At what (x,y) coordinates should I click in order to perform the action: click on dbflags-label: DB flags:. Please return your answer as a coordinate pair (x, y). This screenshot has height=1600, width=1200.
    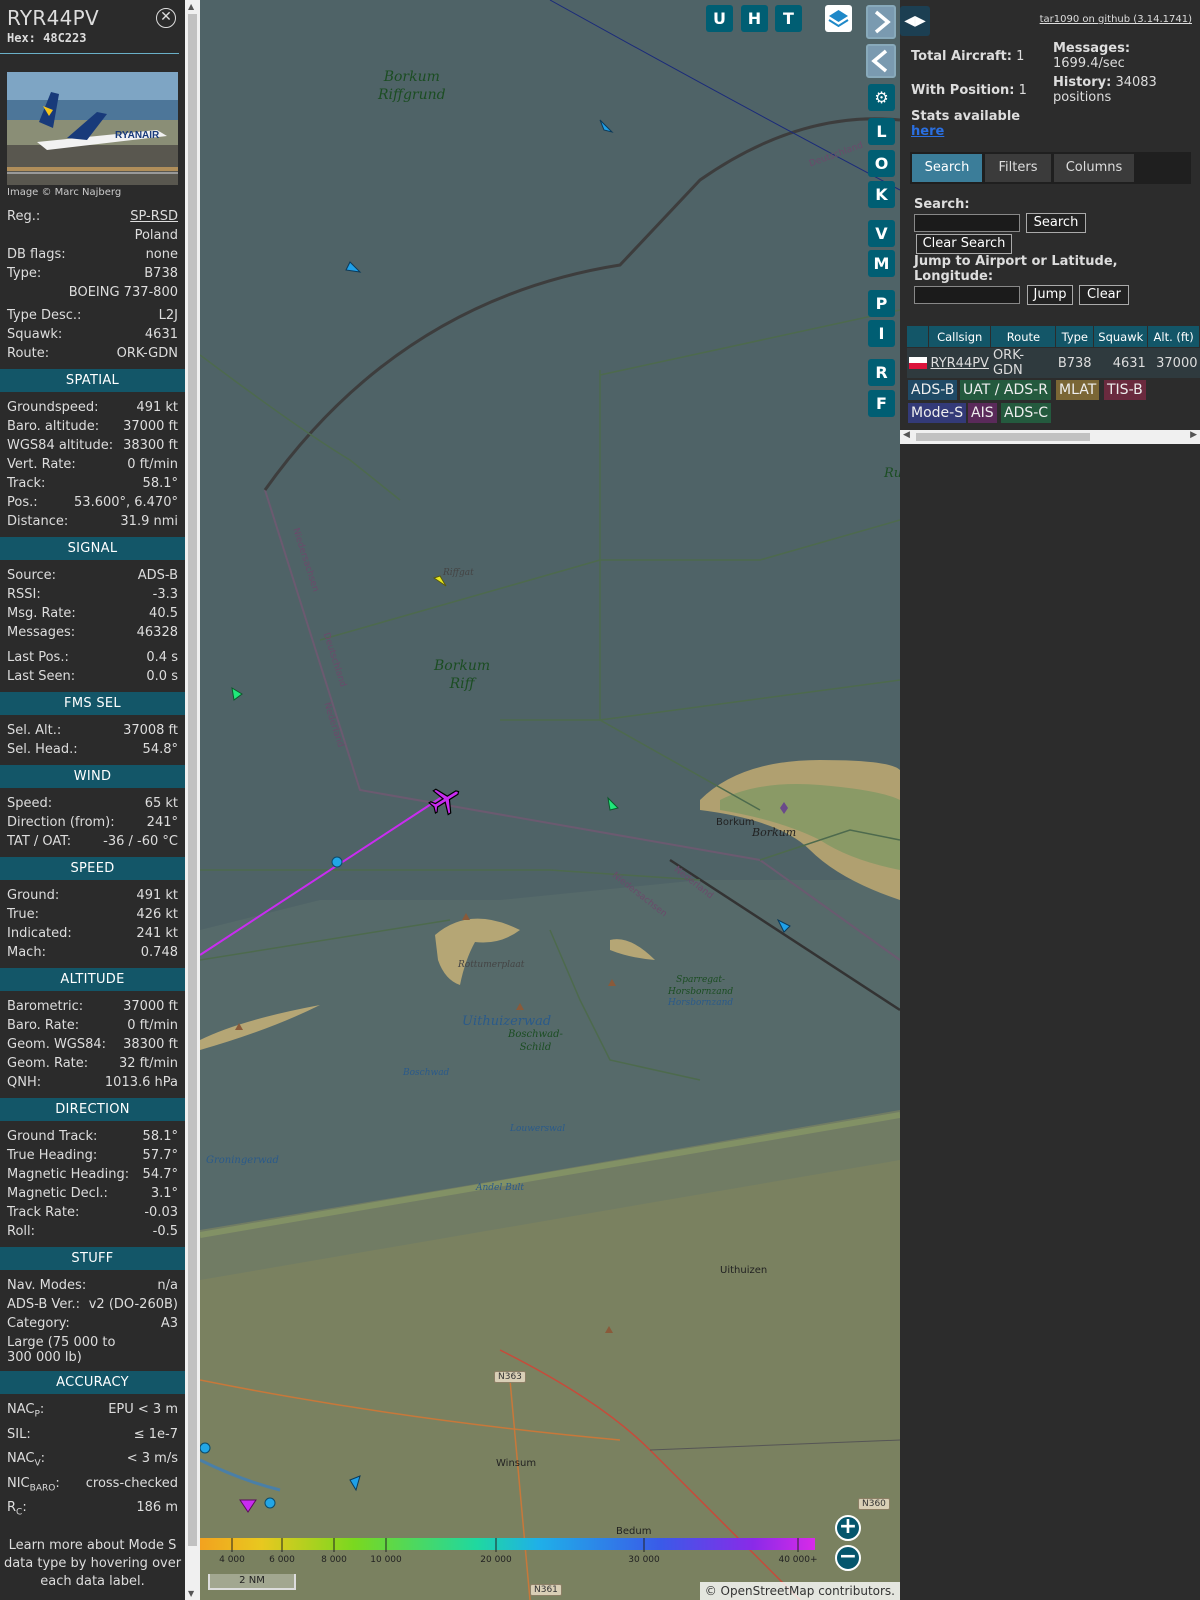
    Looking at the image, I should click on (36, 254).